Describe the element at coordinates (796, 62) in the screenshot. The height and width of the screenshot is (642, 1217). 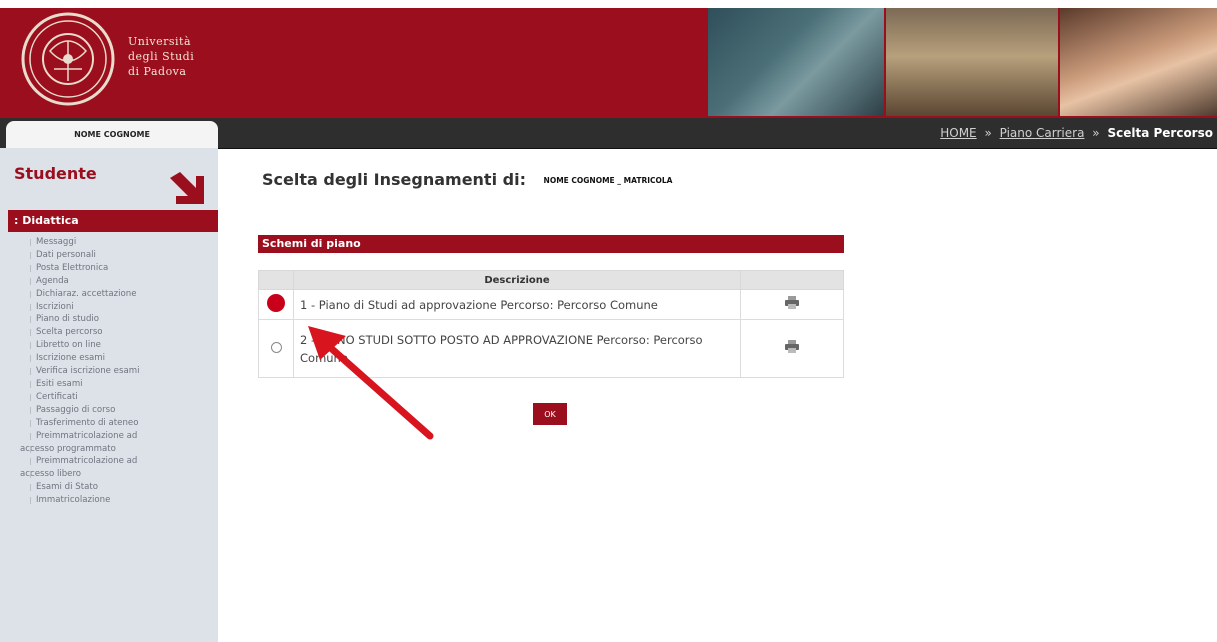
I see `header-photo-hands` at that location.